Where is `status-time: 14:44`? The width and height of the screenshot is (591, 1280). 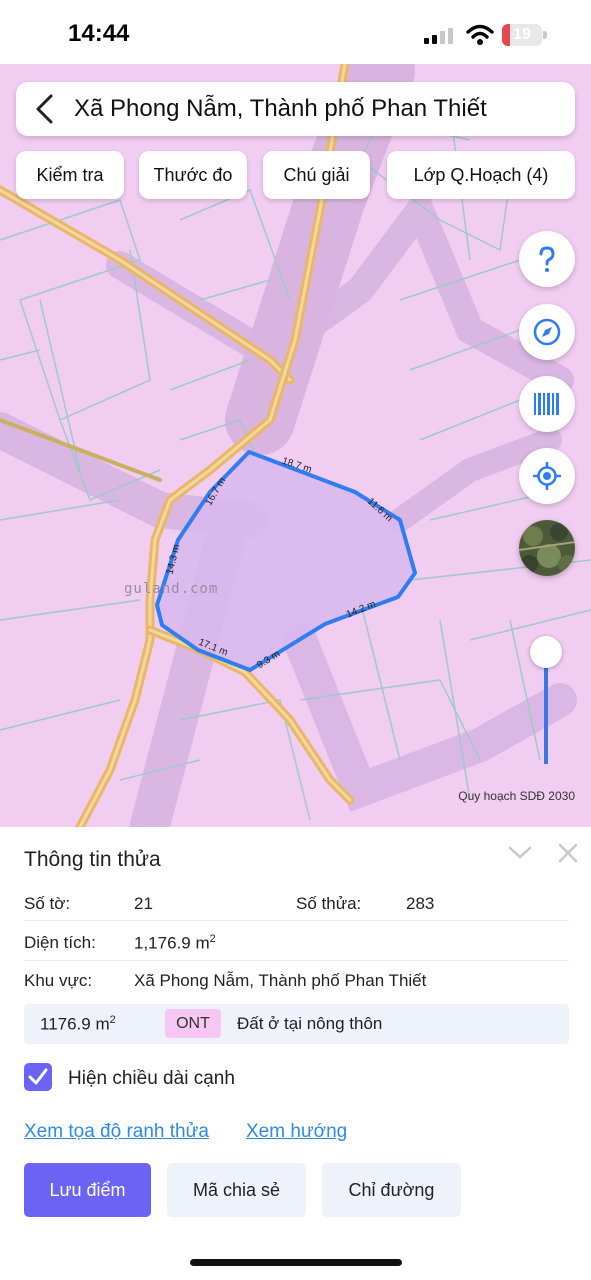
status-time: 14:44 is located at coordinates (99, 33).